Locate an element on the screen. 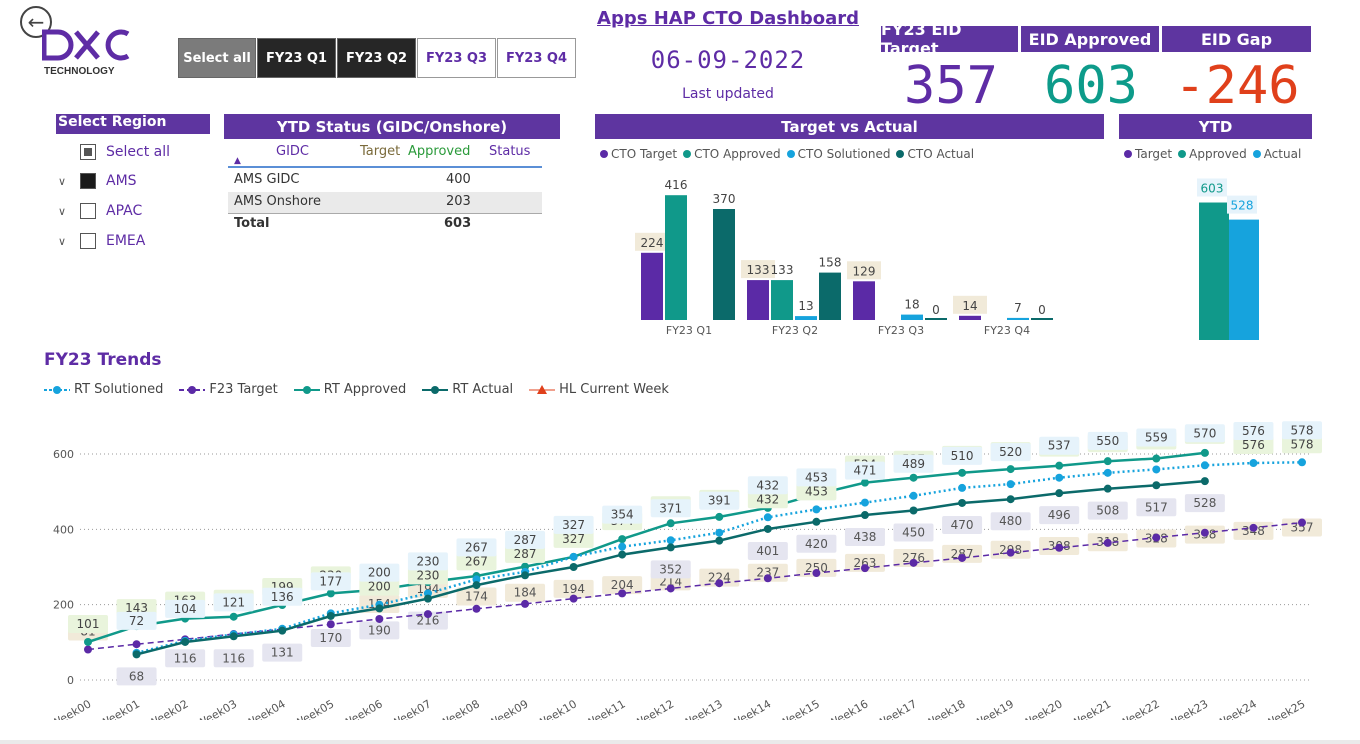  sort-ascending-icon: ▲ is located at coordinates (237, 161).